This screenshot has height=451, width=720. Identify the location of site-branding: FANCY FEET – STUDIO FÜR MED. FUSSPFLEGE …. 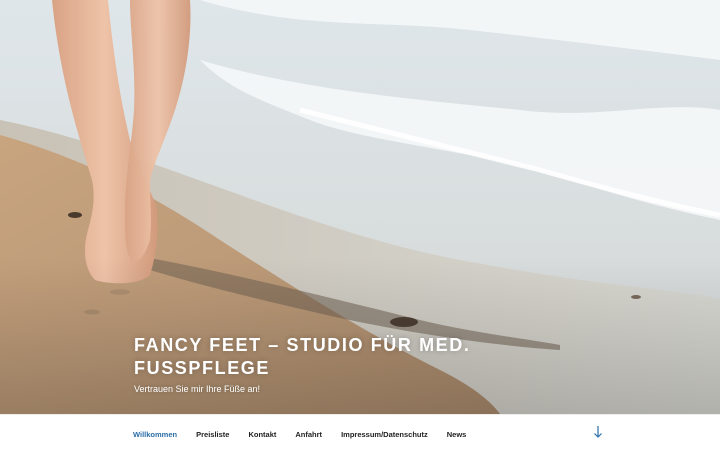
(344, 364).